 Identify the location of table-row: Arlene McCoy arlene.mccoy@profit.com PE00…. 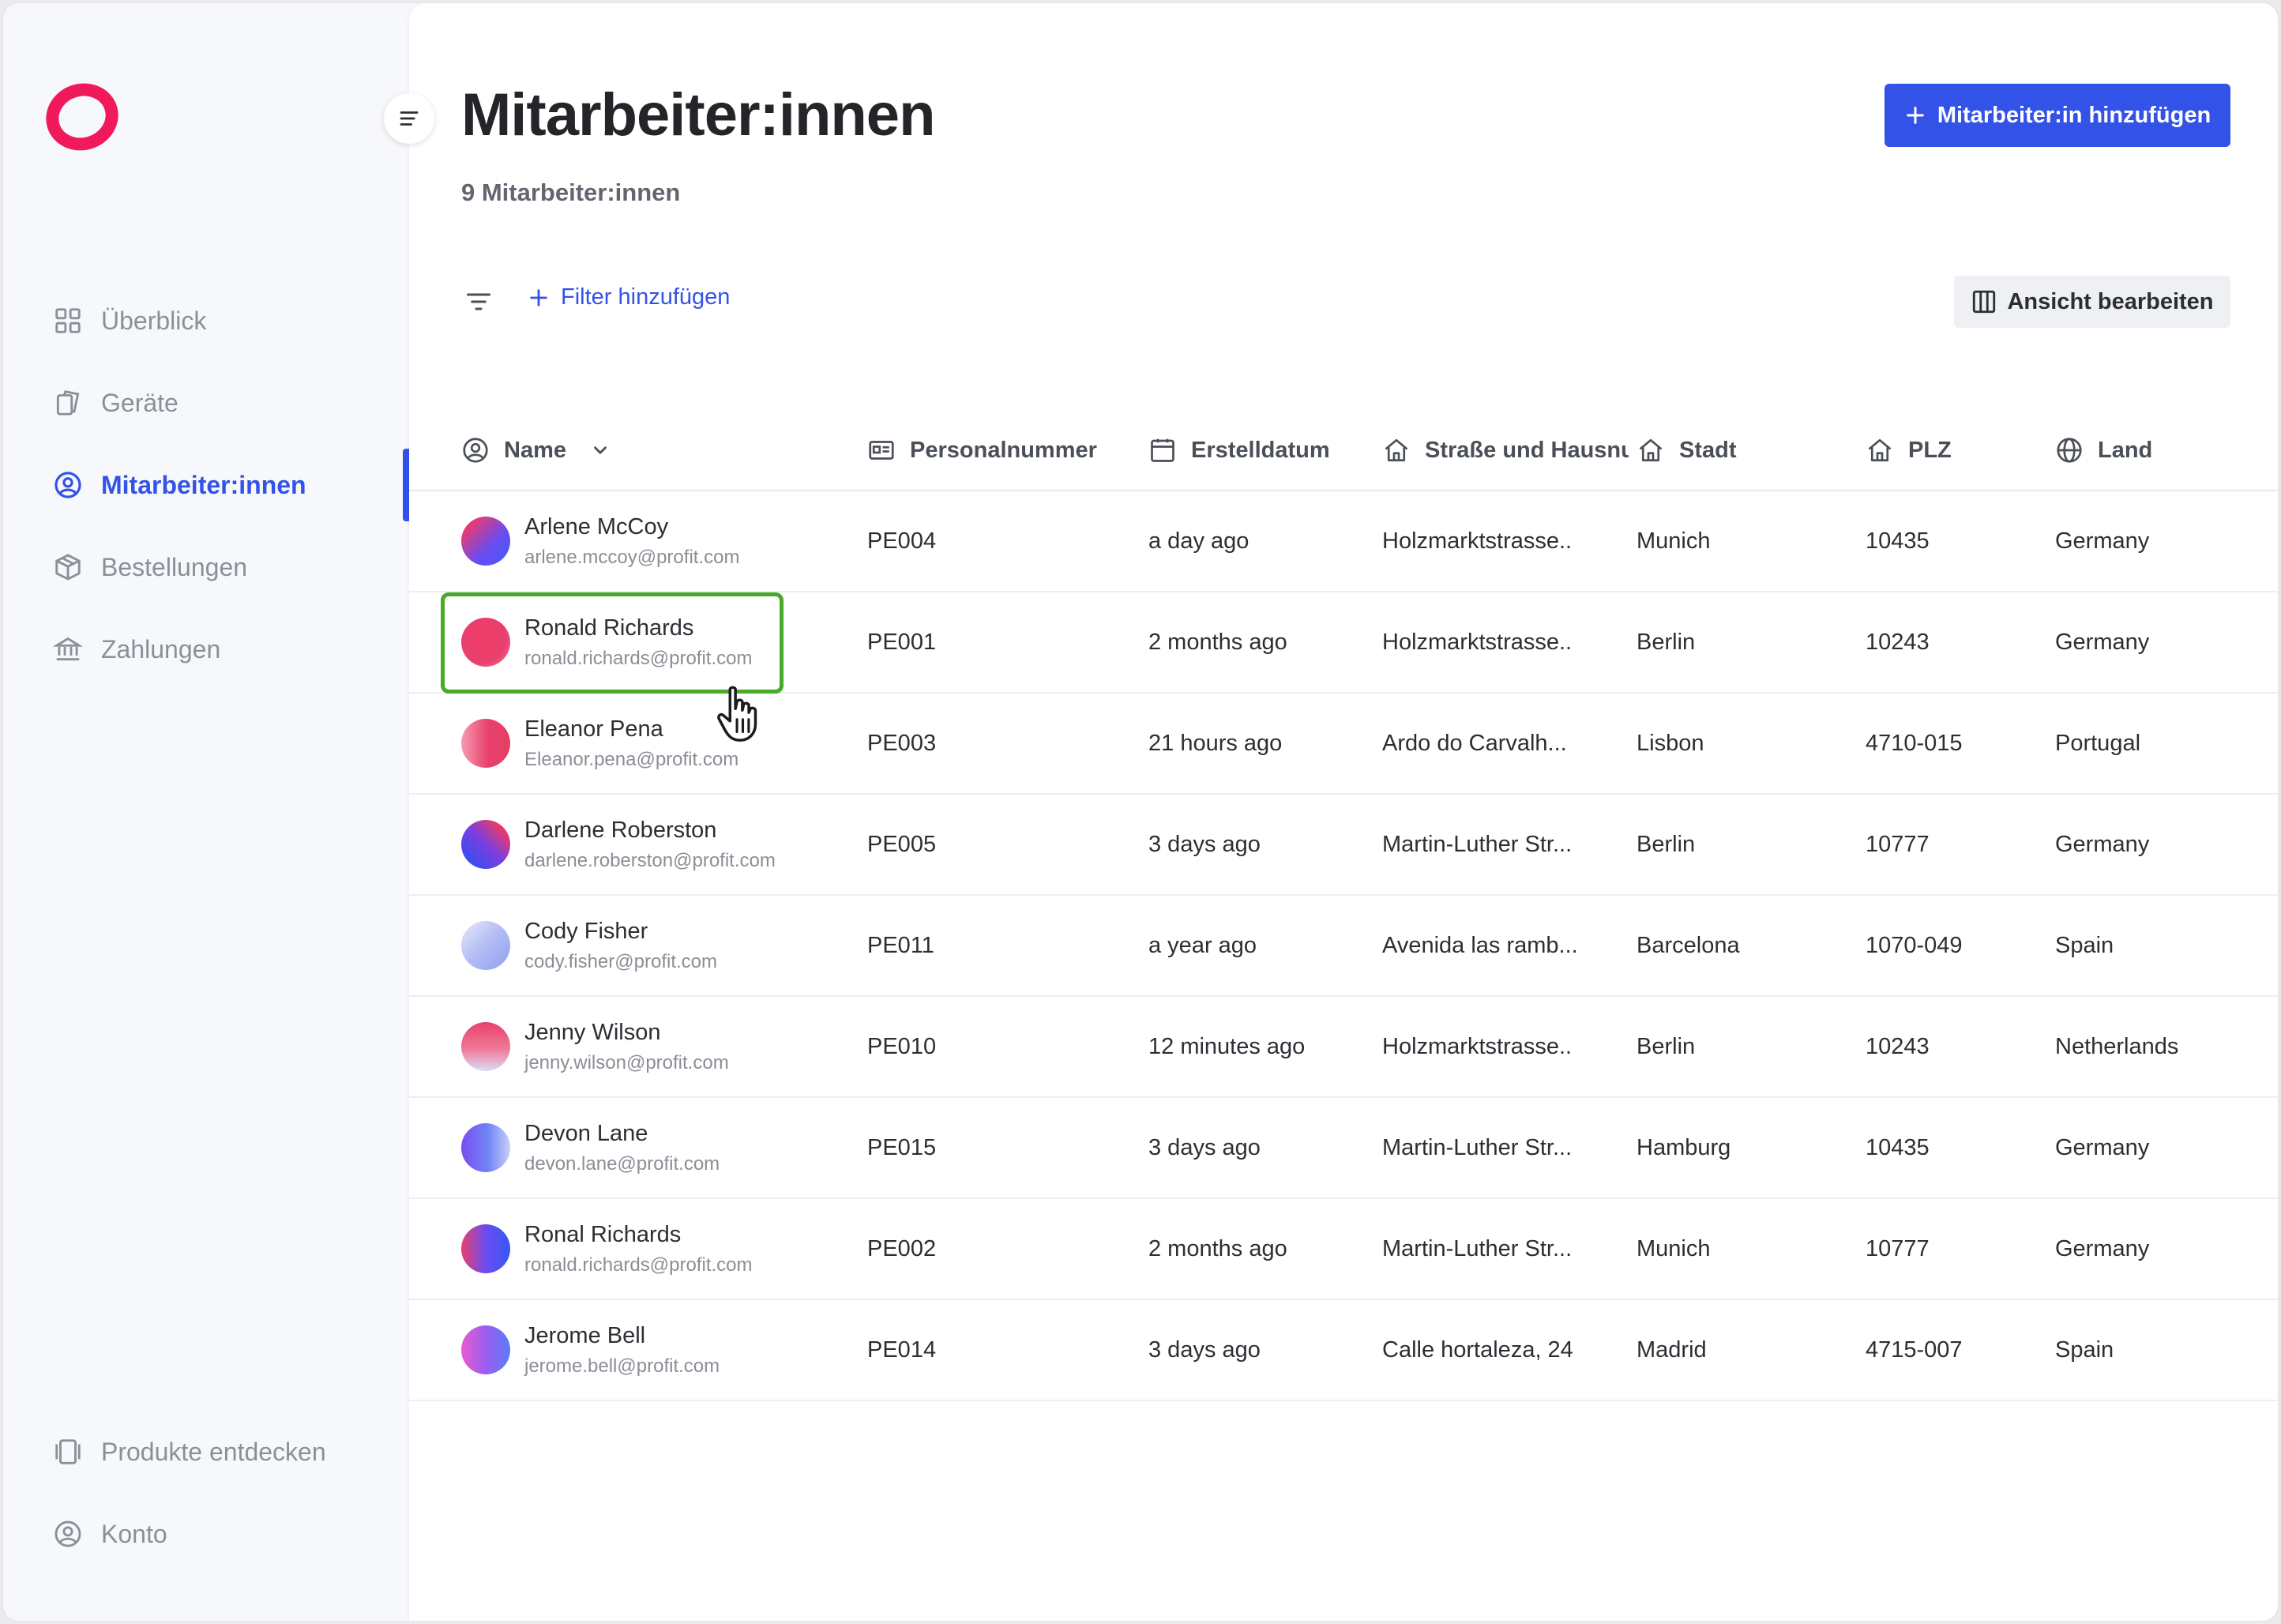
(1343, 541).